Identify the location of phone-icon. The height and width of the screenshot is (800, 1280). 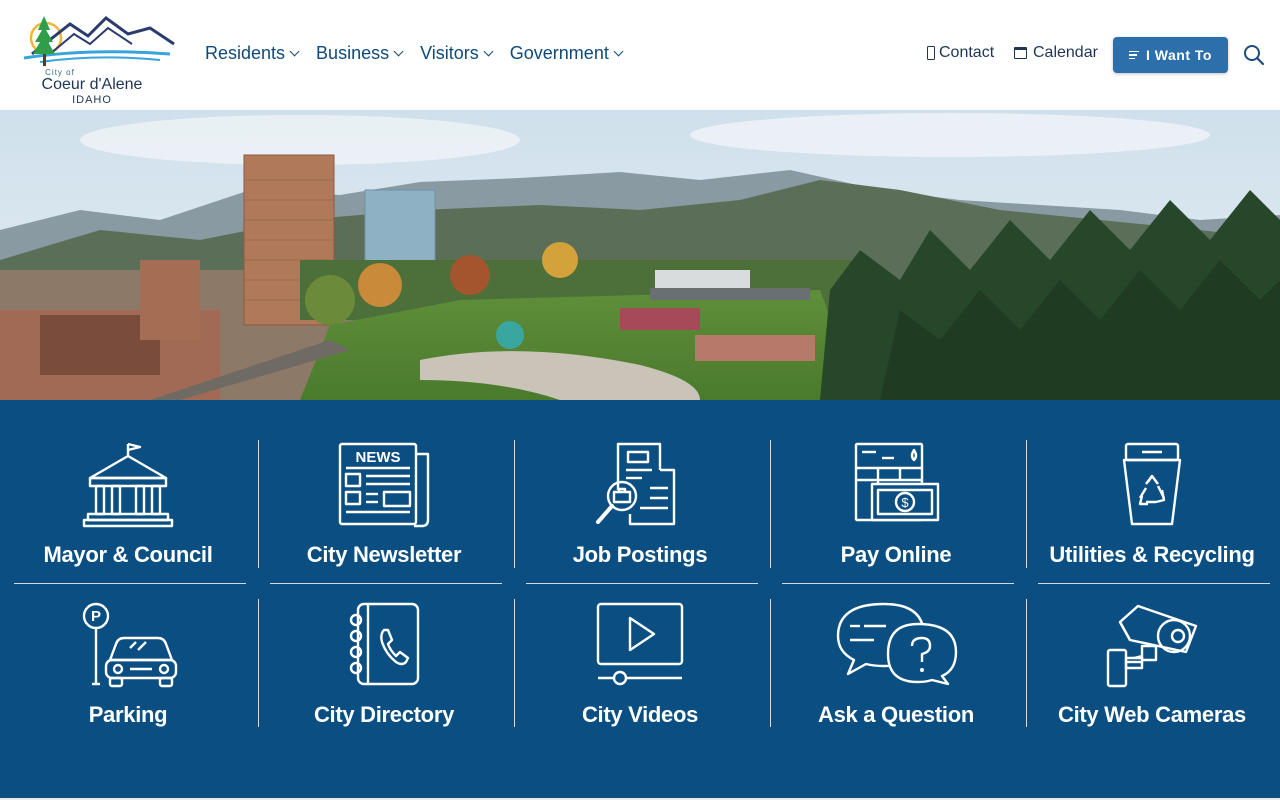
(931, 53).